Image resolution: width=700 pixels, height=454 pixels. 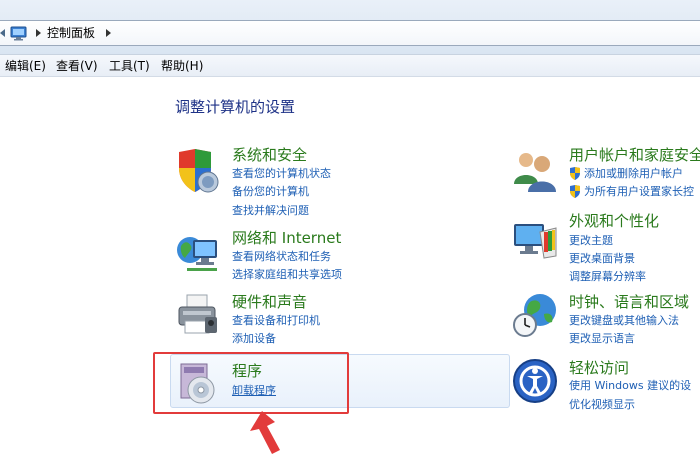 I want to click on category-user-accounts: 用户帐户和家庭安全, so click(x=634, y=155).